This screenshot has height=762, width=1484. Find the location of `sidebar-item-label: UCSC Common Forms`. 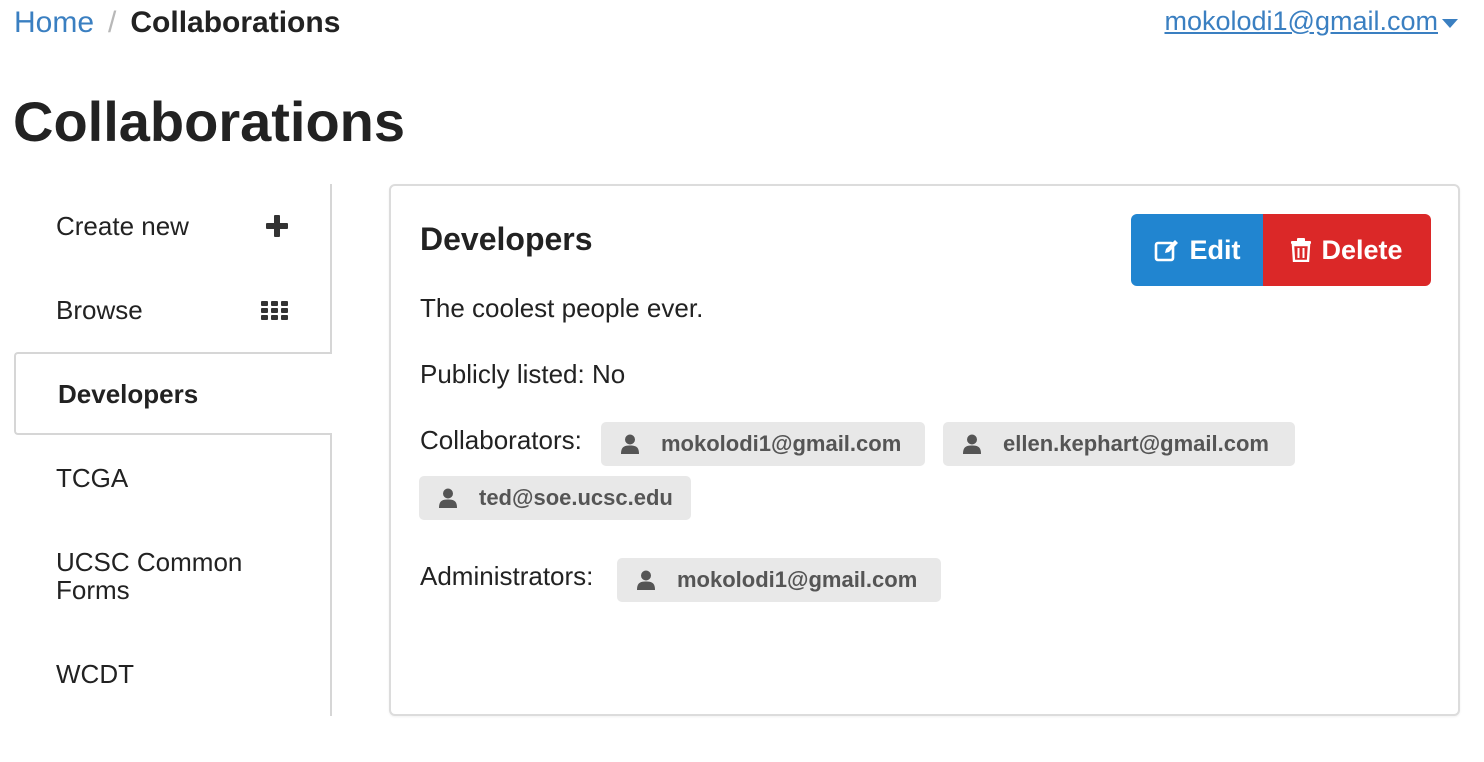

sidebar-item-label: UCSC Common Forms is located at coordinates (149, 576).